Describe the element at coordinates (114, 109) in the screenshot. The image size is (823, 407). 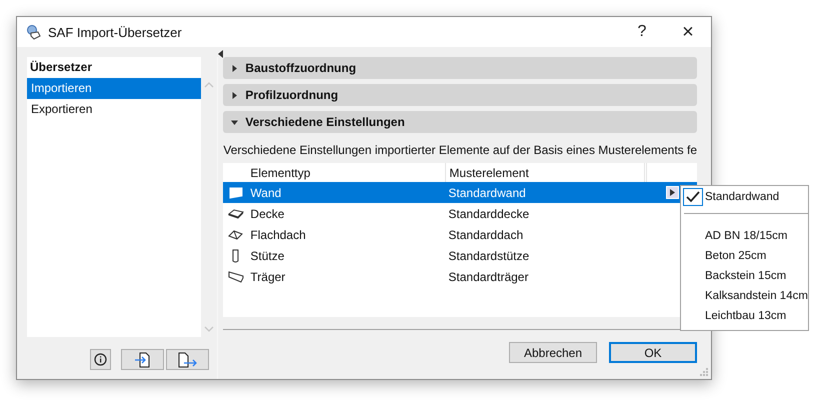
I see `list-item: Exportieren` at that location.